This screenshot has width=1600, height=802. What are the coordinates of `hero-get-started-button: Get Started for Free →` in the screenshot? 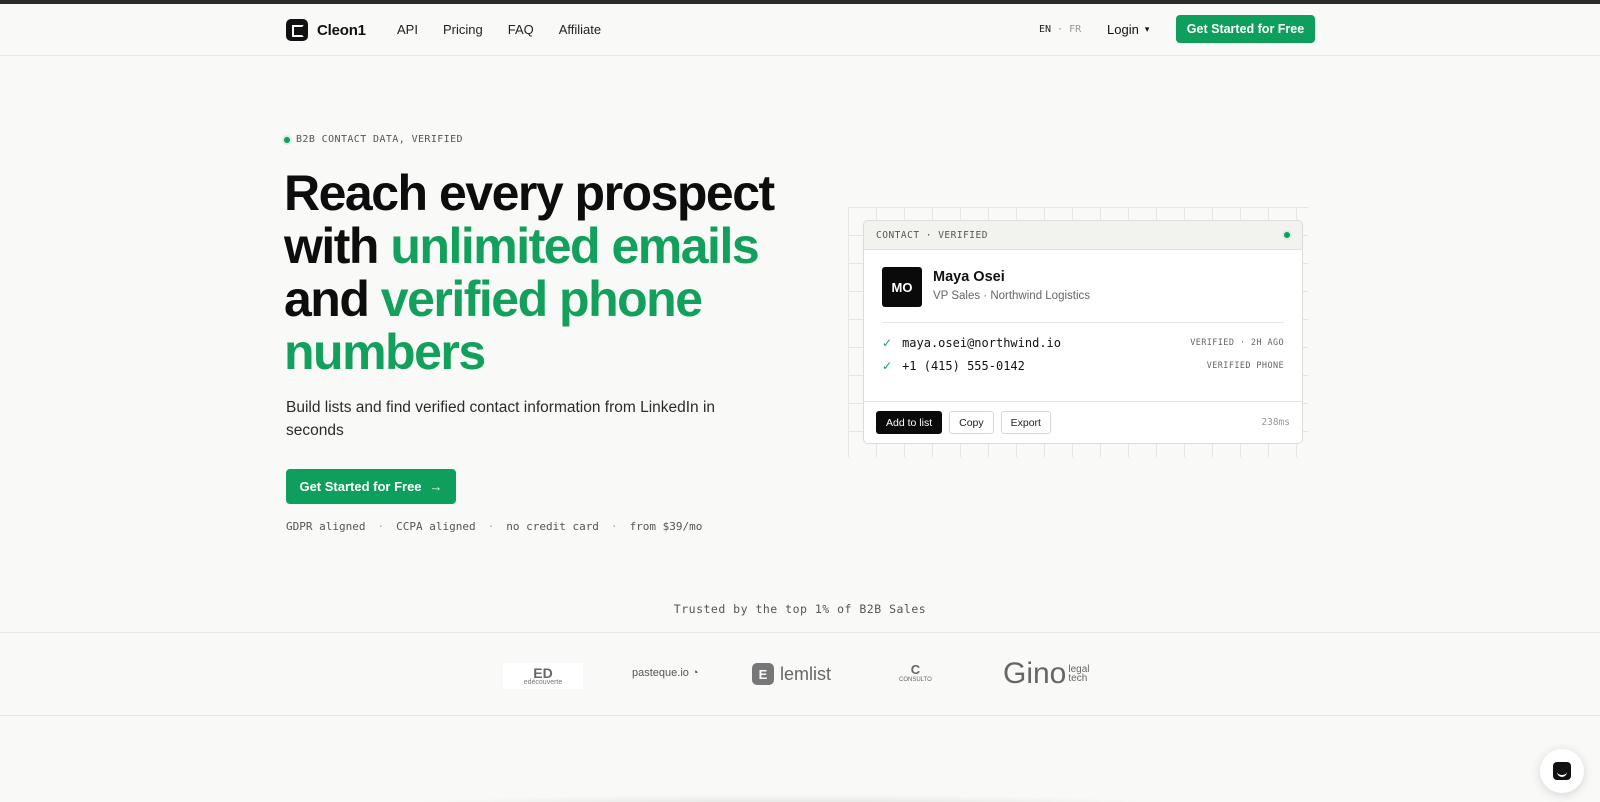 It's located at (371, 486).